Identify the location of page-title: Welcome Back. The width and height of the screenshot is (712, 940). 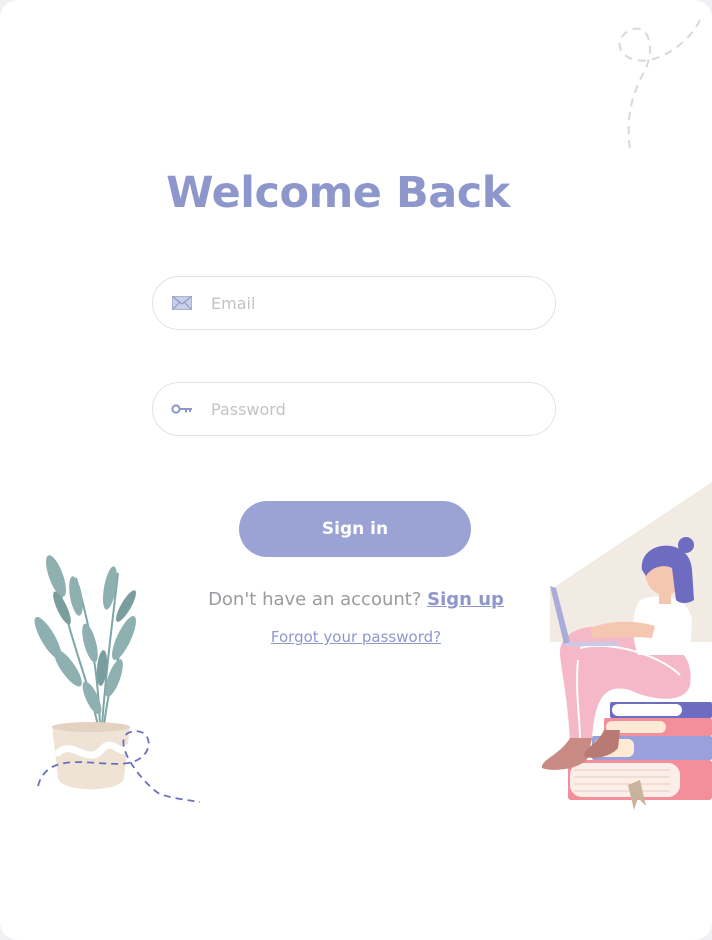
(338, 193).